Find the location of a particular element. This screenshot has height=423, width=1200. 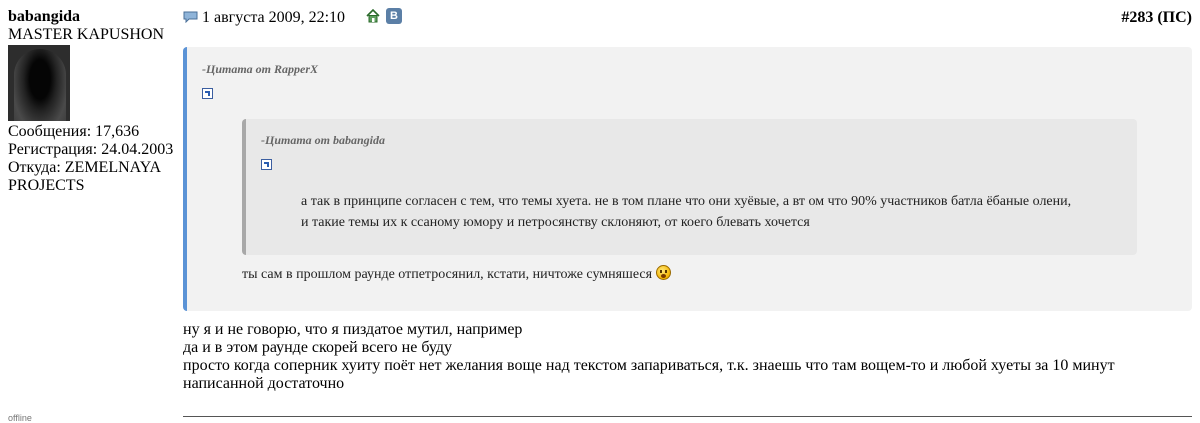

avatar is located at coordinates (39, 83).